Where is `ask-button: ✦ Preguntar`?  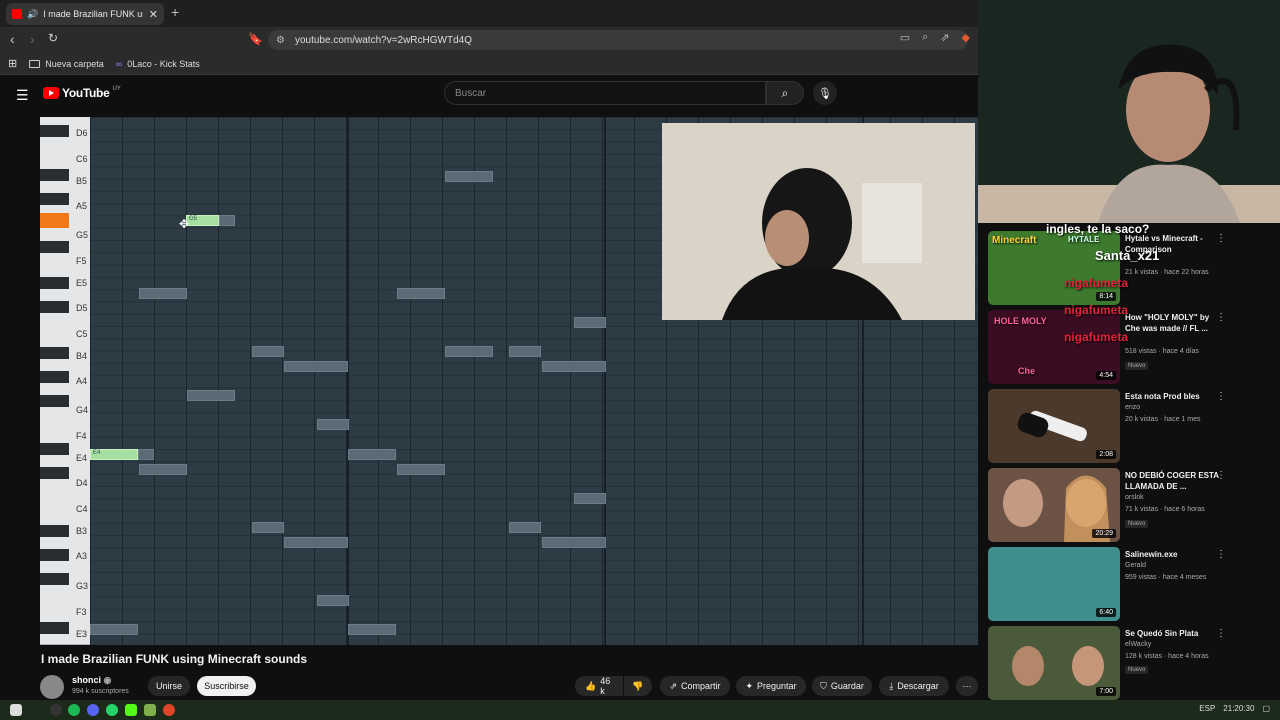
ask-button: ✦ Preguntar is located at coordinates (771, 686).